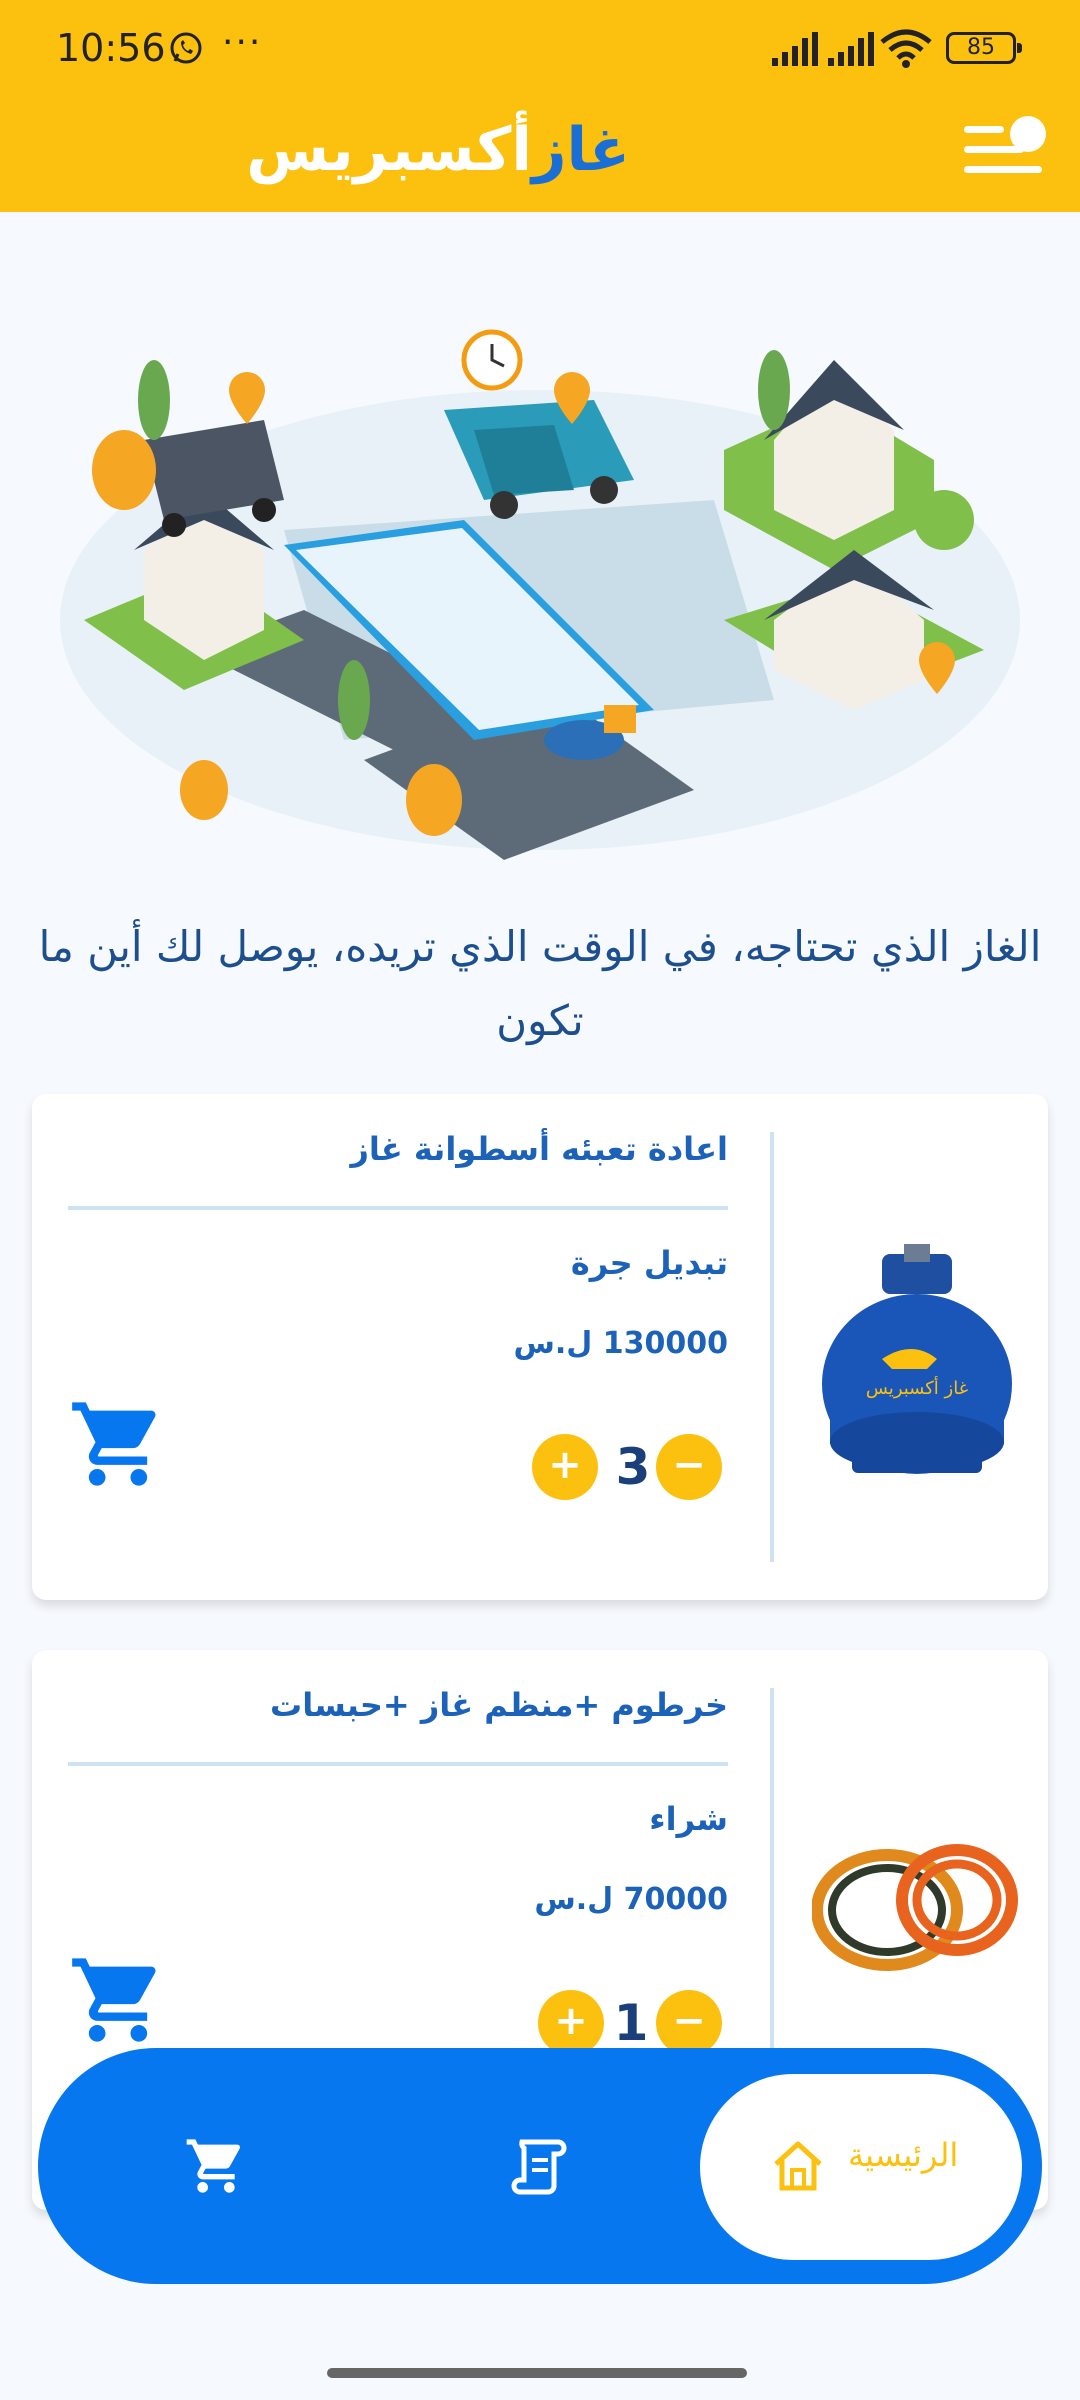 This screenshot has height=2400, width=1080. What do you see at coordinates (389, 150) in the screenshot?
I see `brand-part2: أكسبريس` at bounding box center [389, 150].